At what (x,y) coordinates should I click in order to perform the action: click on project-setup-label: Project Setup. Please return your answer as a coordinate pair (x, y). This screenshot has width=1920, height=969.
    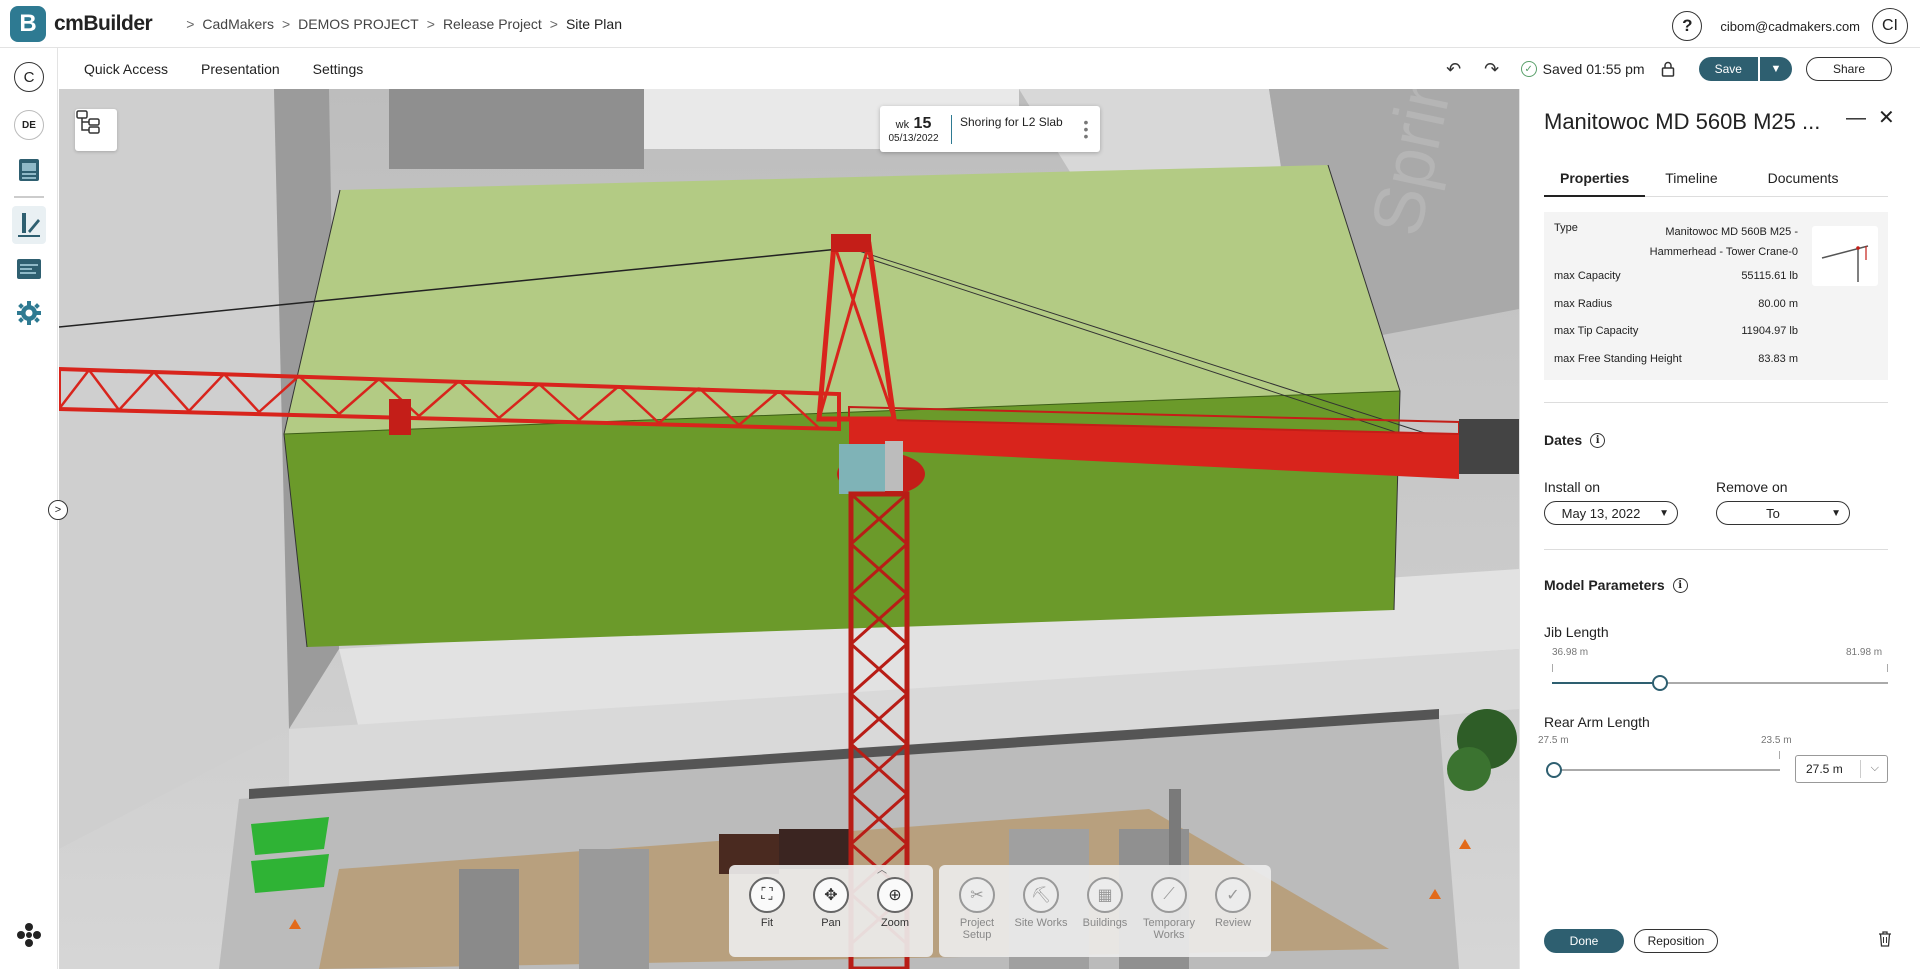
    Looking at the image, I should click on (977, 929).